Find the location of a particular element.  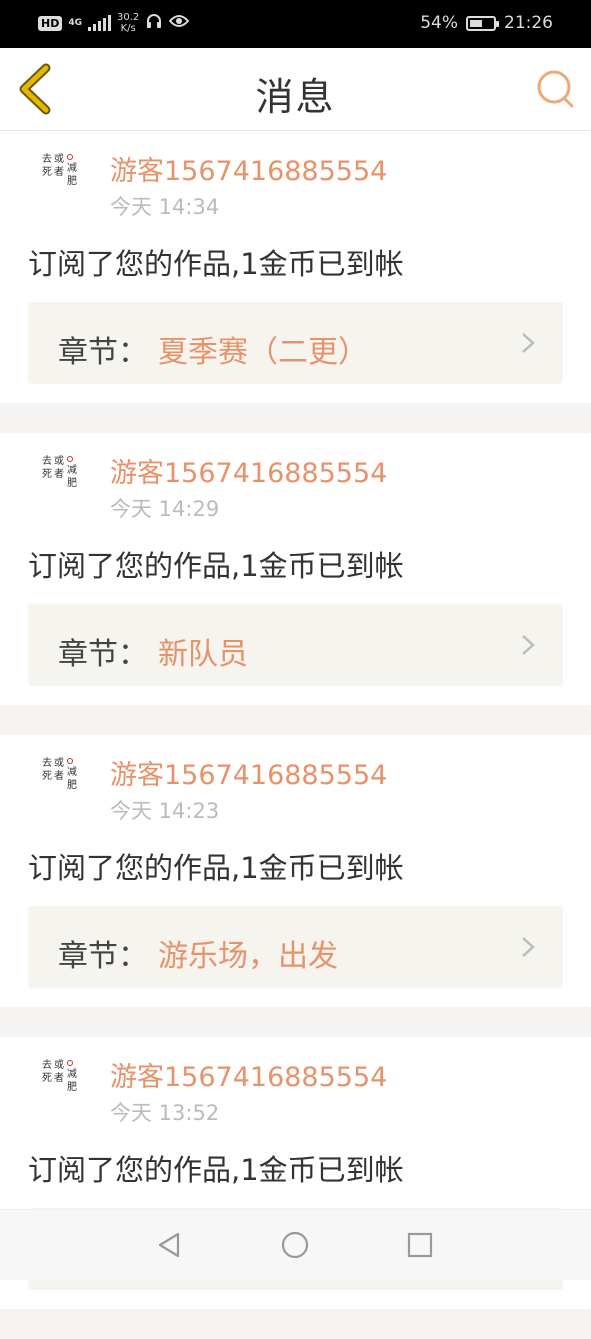

headset-icon is located at coordinates (154, 23).